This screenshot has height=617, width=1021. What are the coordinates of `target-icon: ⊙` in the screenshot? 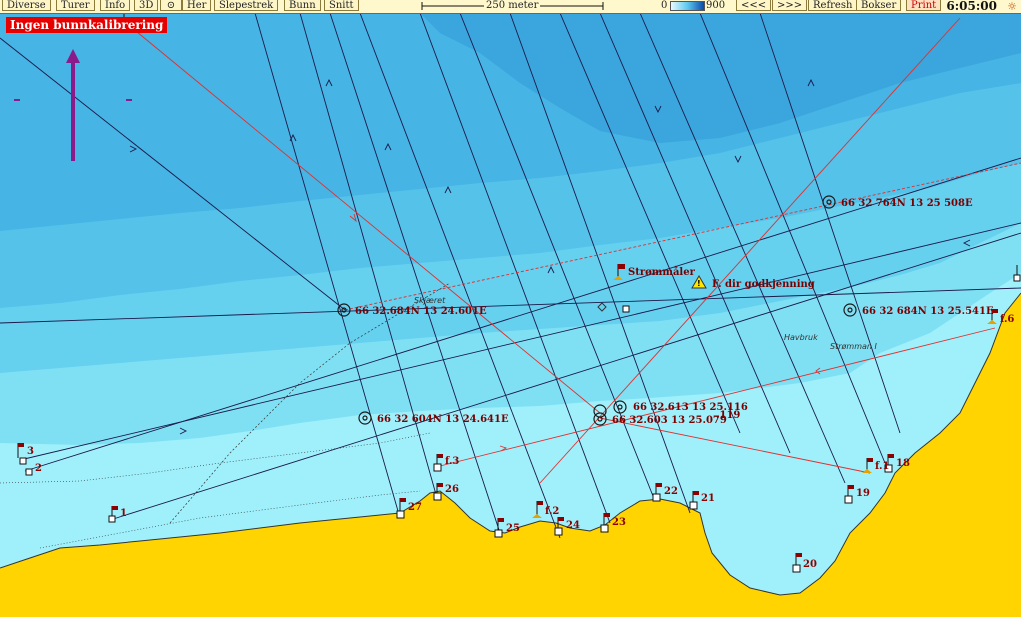 It's located at (171, 5).